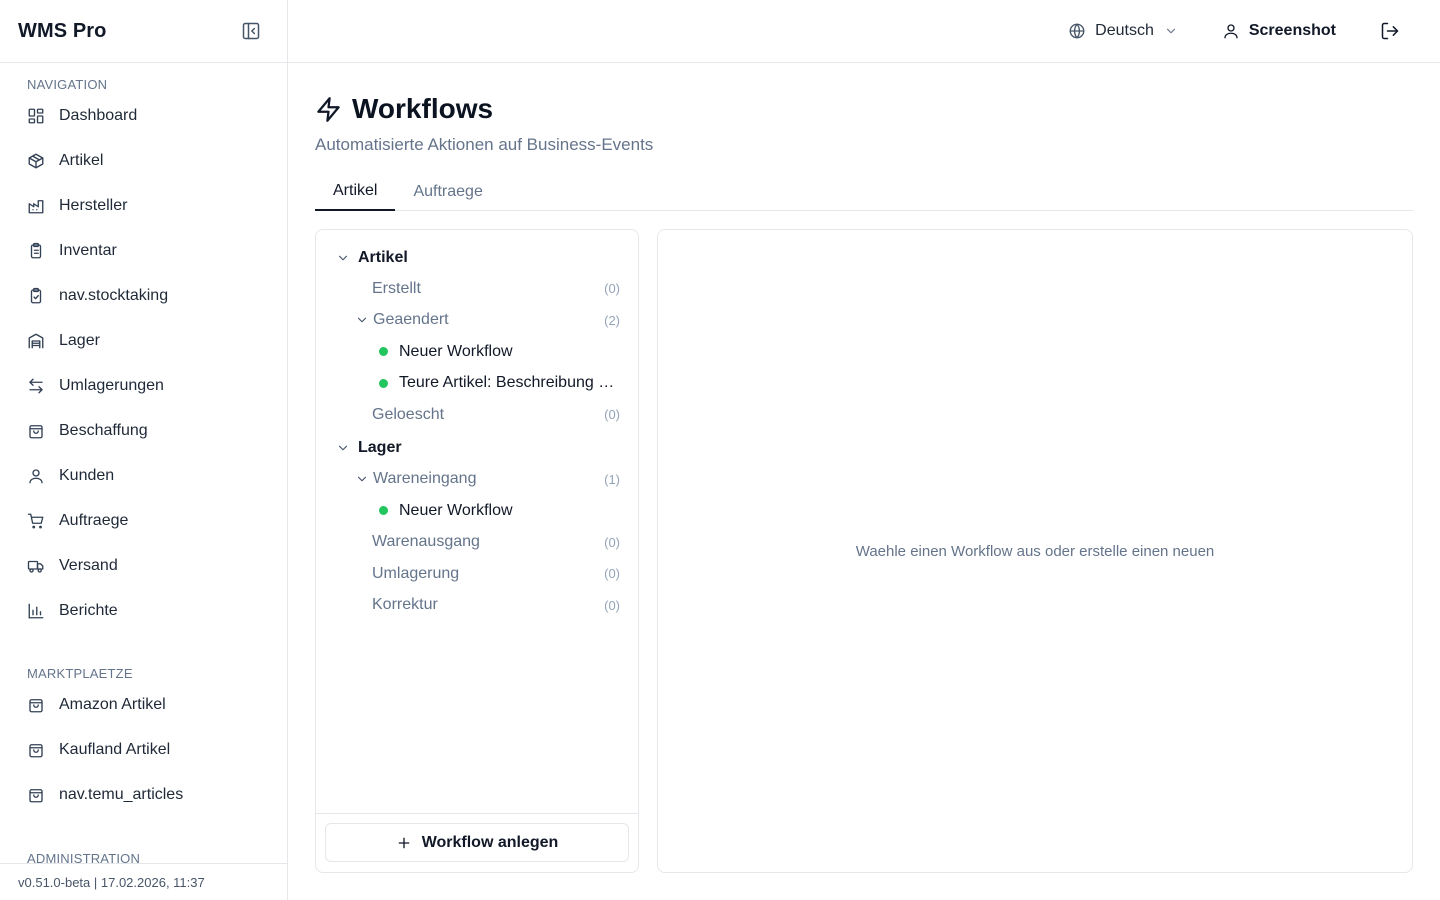  I want to click on tree-event: Erstellt (0), so click(477, 289).